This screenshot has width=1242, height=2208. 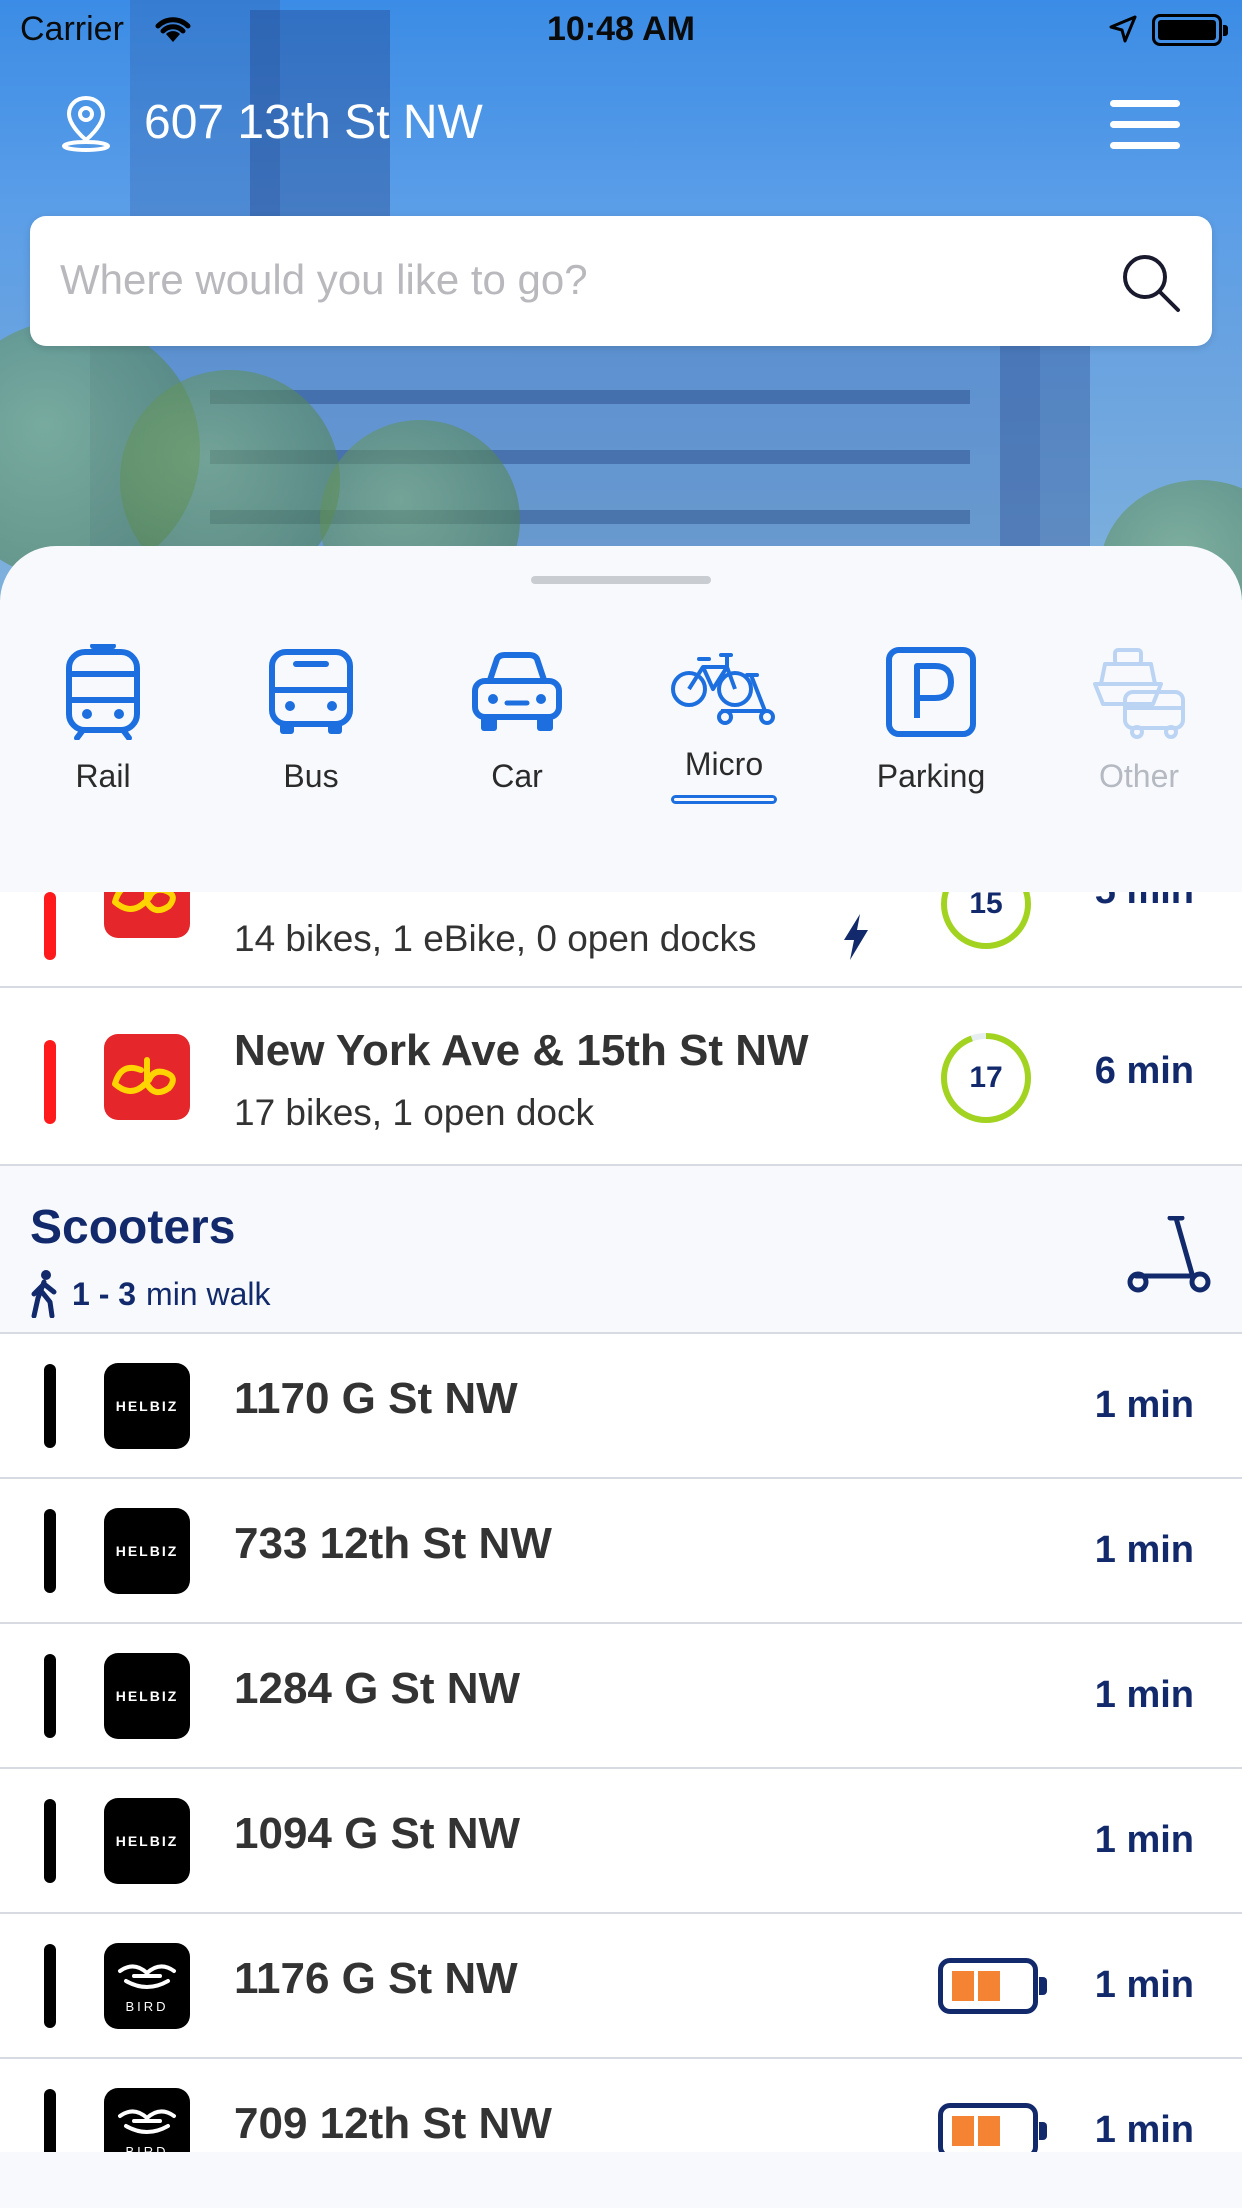 What do you see at coordinates (724, 764) in the screenshot?
I see `tab-label: Micro` at bounding box center [724, 764].